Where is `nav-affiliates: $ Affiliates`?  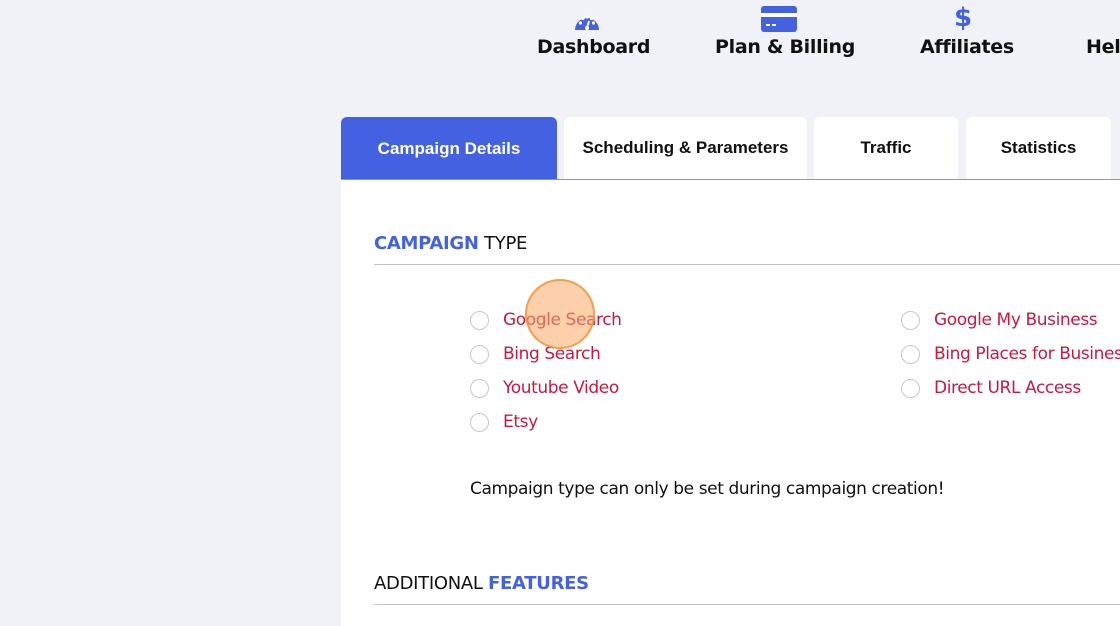 nav-affiliates: $ Affiliates is located at coordinates (967, 29).